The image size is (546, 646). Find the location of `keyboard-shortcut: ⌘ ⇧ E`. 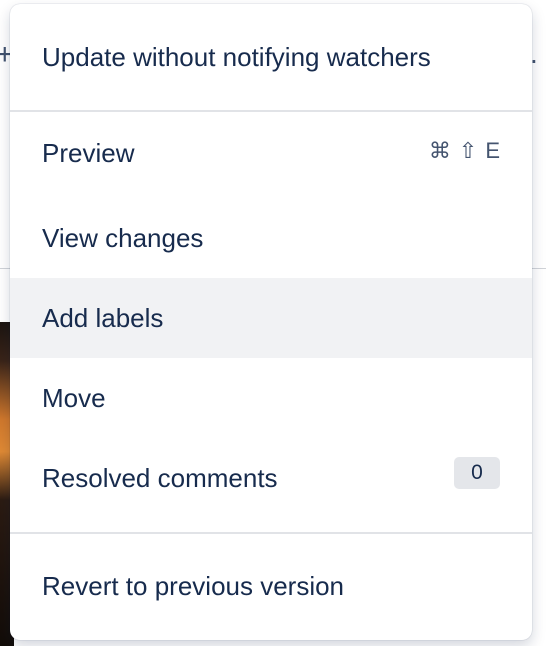

keyboard-shortcut: ⌘ ⇧ E is located at coordinates (464, 151).